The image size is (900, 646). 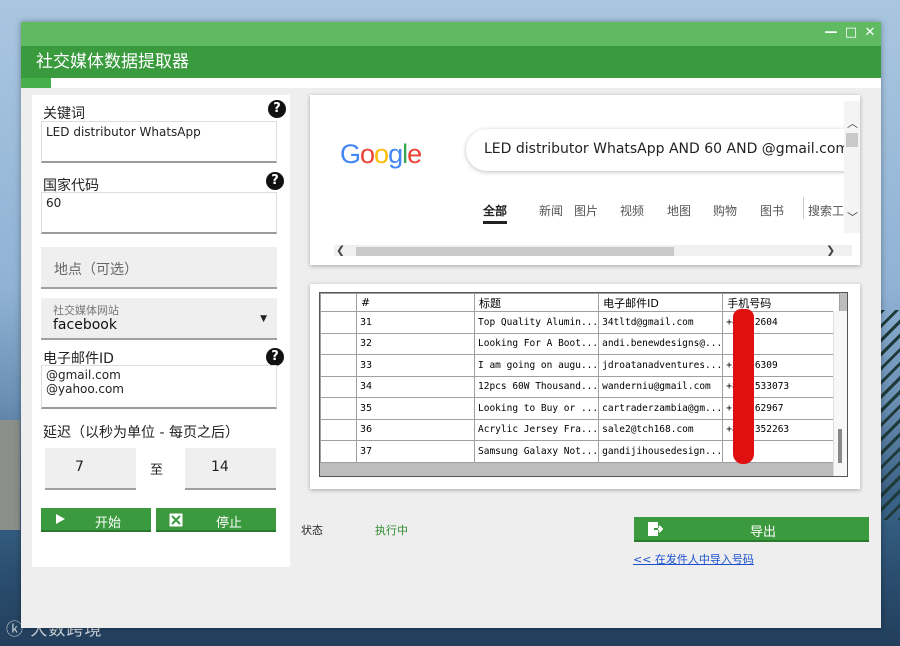 I want to click on country-help-icon: ?, so click(x=275, y=181).